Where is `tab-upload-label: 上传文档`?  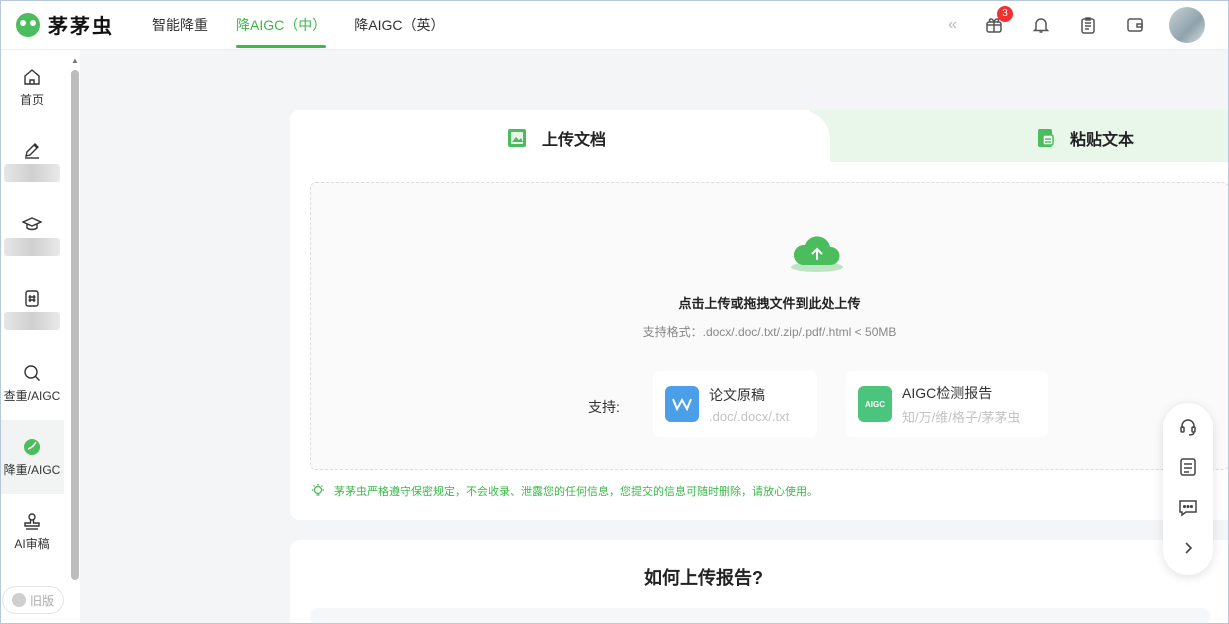 tab-upload-label: 上传文档 is located at coordinates (574, 140).